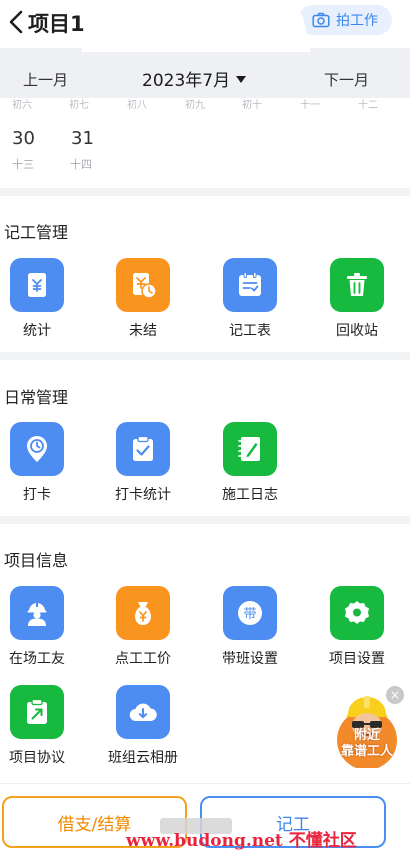 The width and height of the screenshot is (410, 860). I want to click on photo-work-label: 拍工作, so click(357, 21).